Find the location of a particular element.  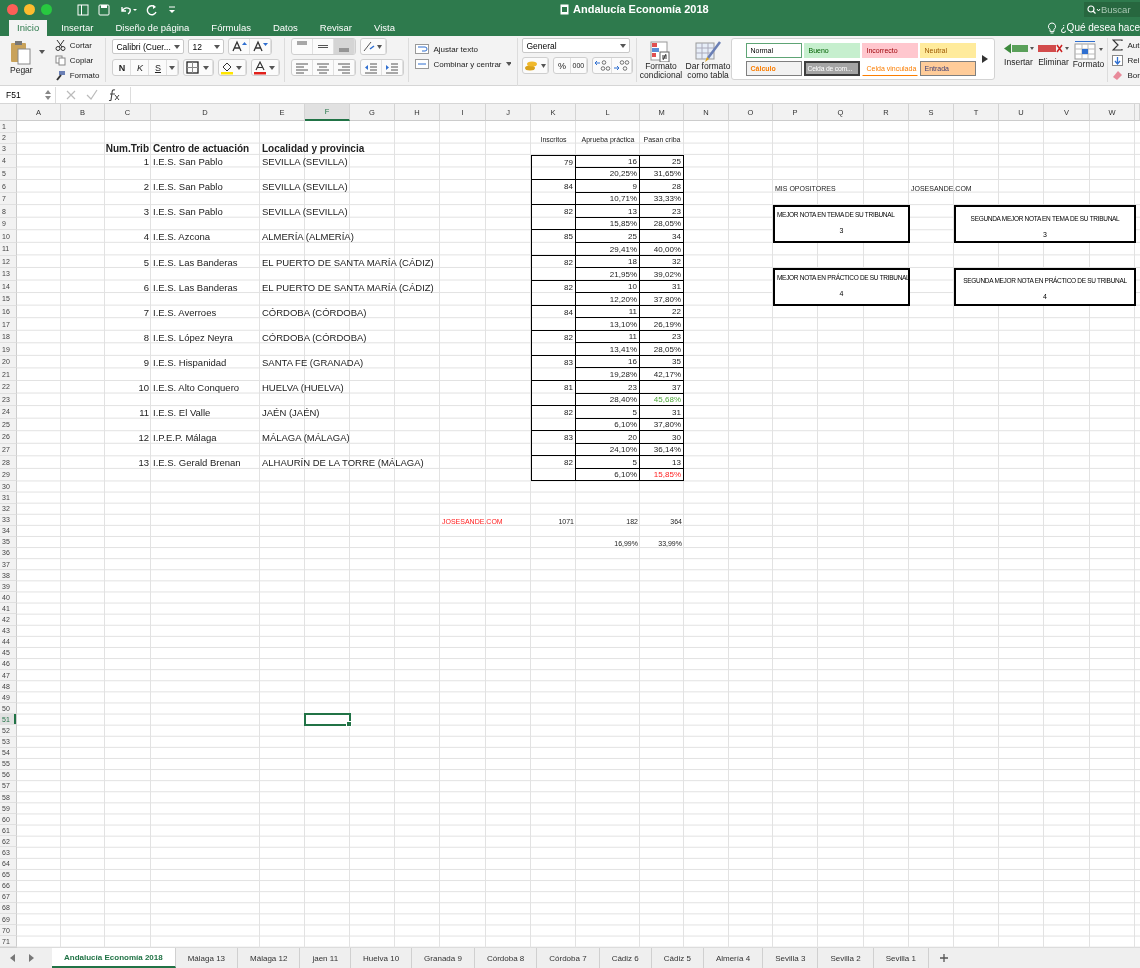

font-color-icon is located at coordinates (266, 68).